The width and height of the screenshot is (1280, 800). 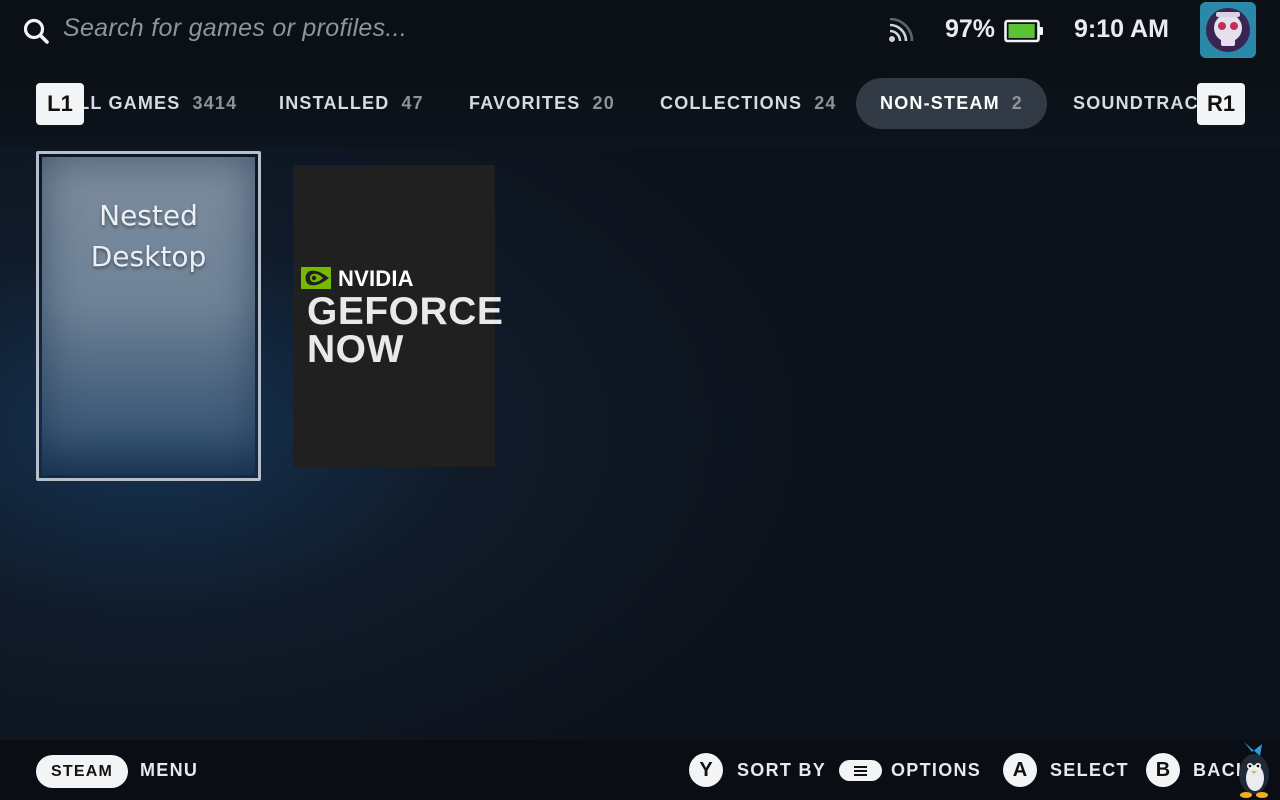 What do you see at coordinates (1135, 103) in the screenshot?
I see `tab-label: SOUNDTRACKS` at bounding box center [1135, 103].